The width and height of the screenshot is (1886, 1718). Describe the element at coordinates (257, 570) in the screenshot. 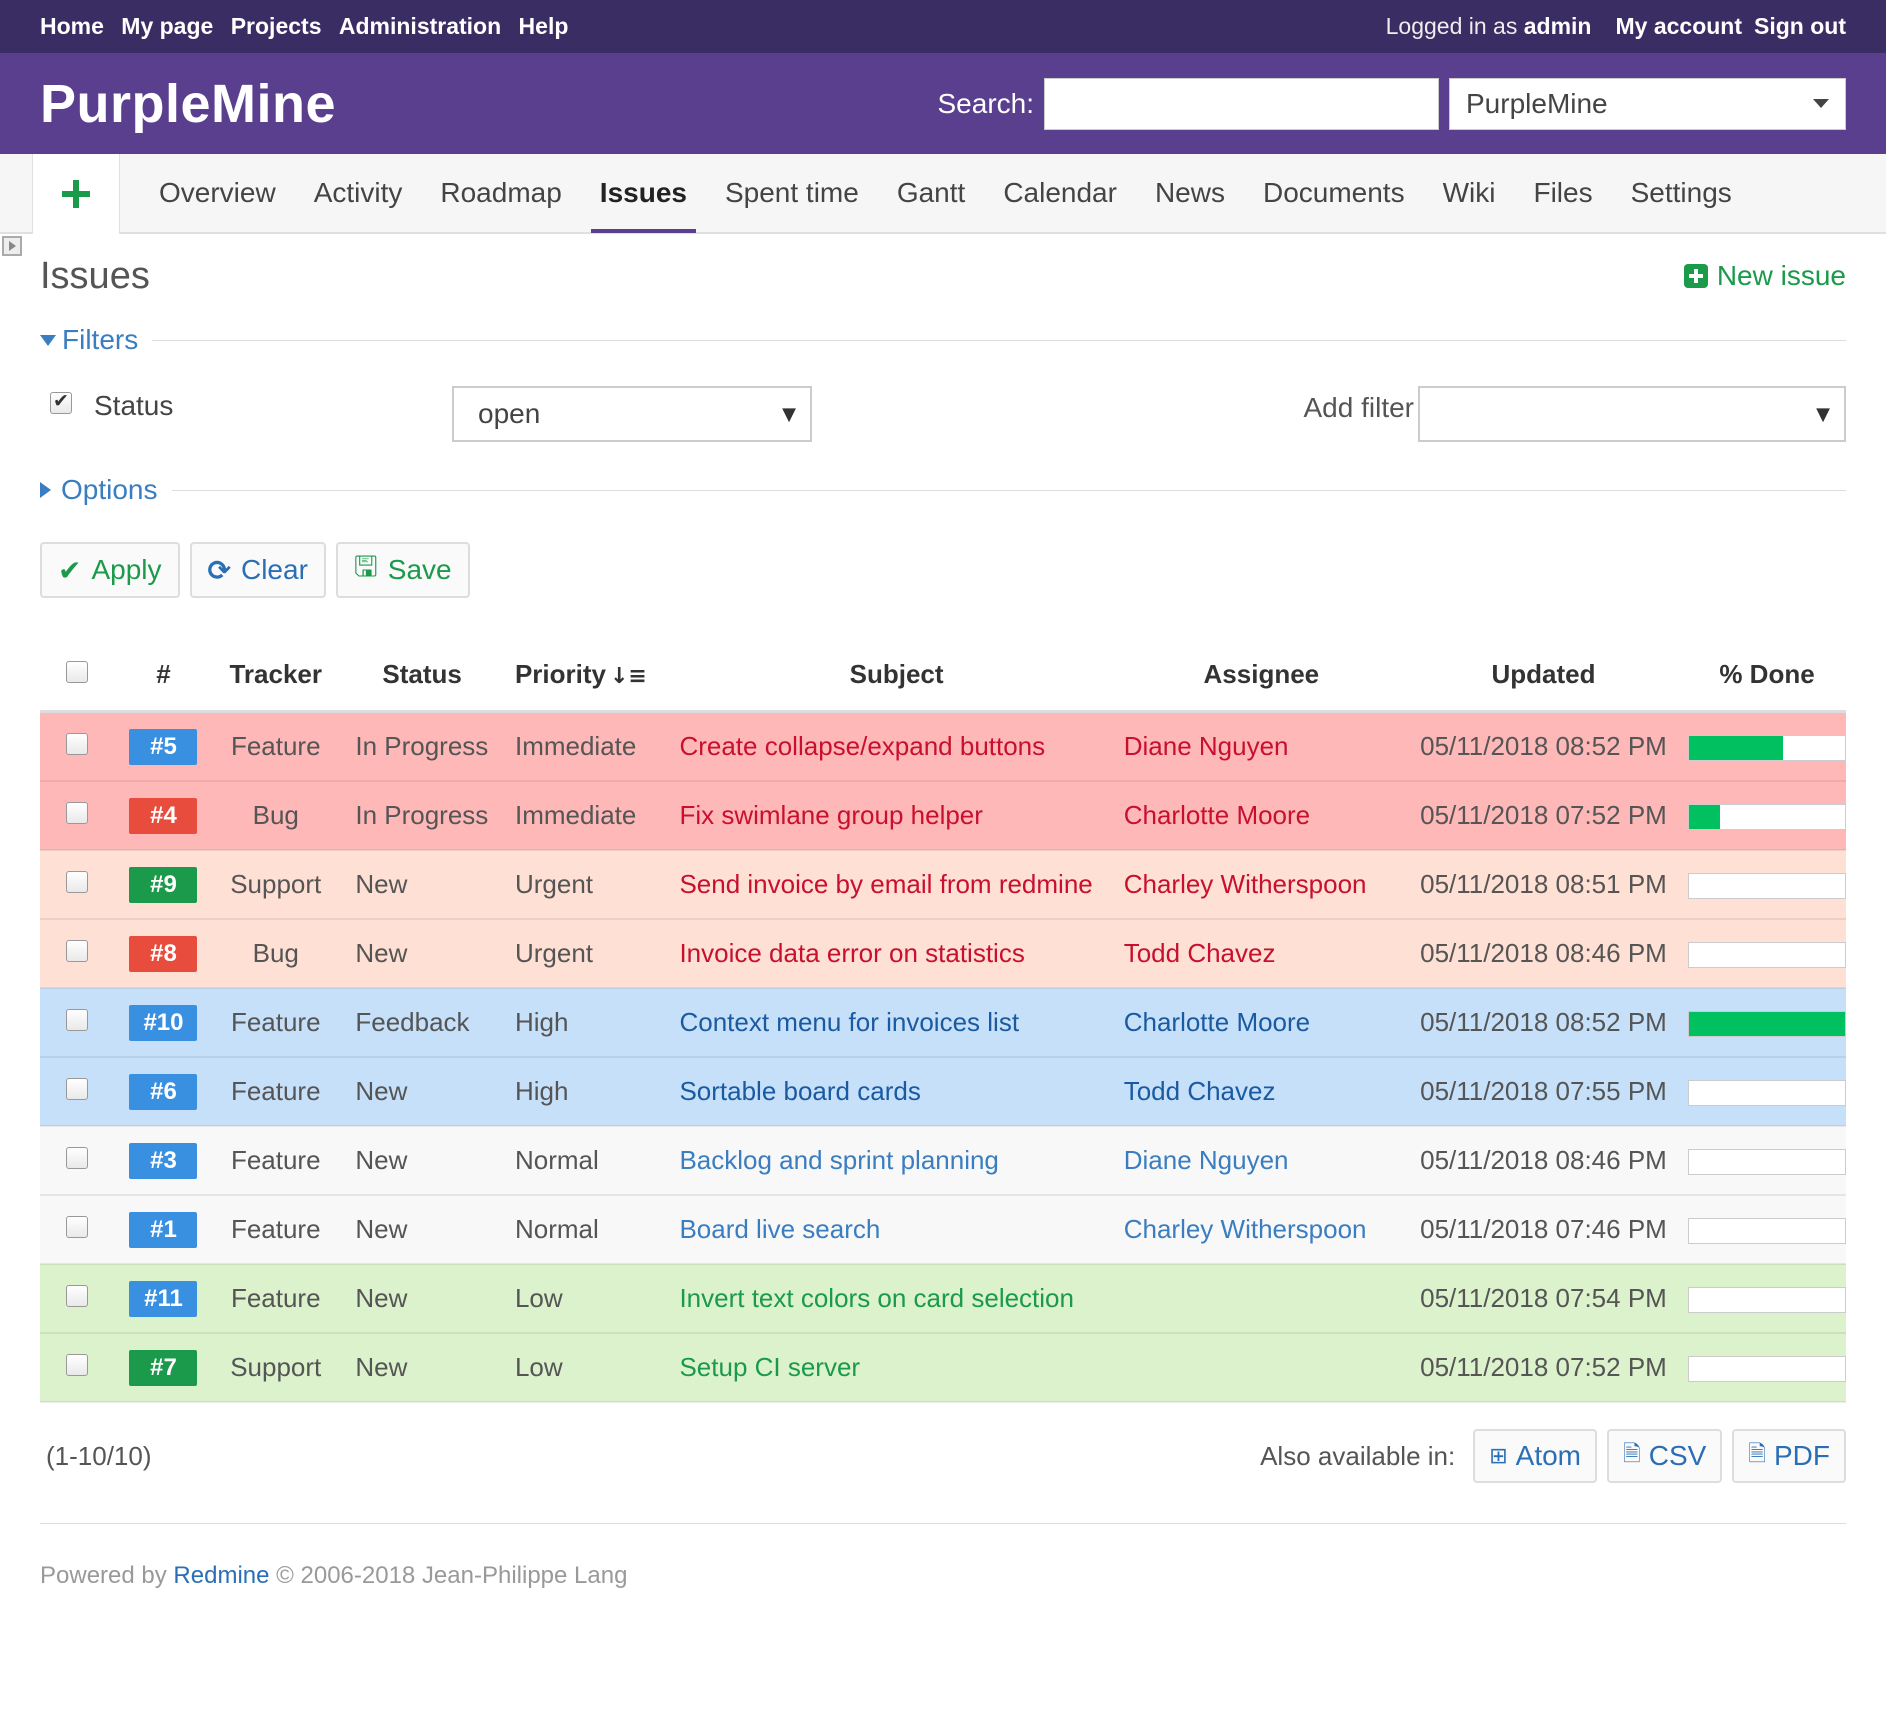

I see `clear-button: ⟳ Clear` at that location.